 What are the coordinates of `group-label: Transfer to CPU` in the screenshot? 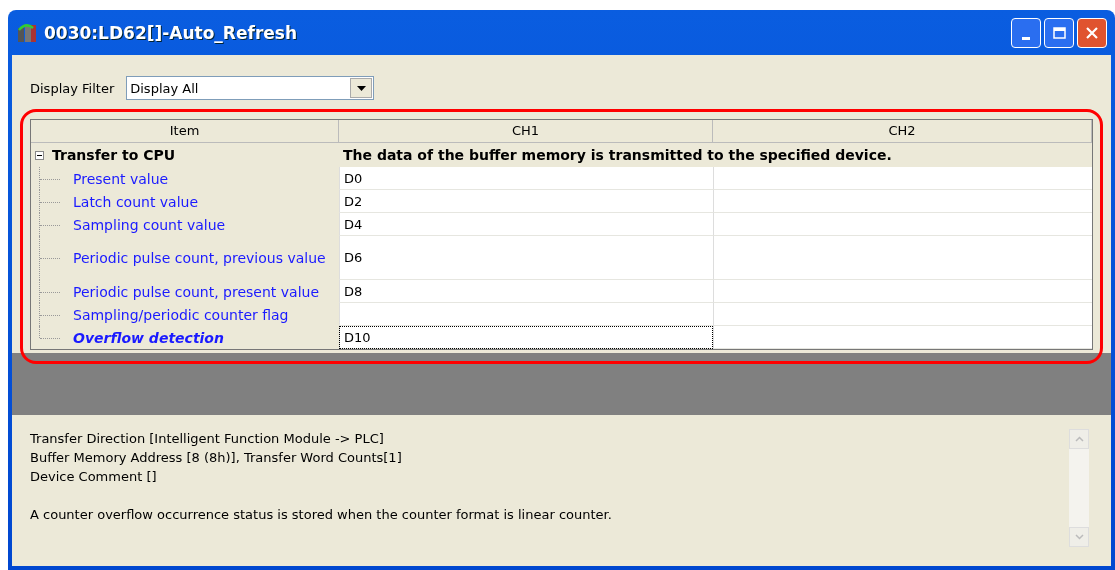 It's located at (114, 155).